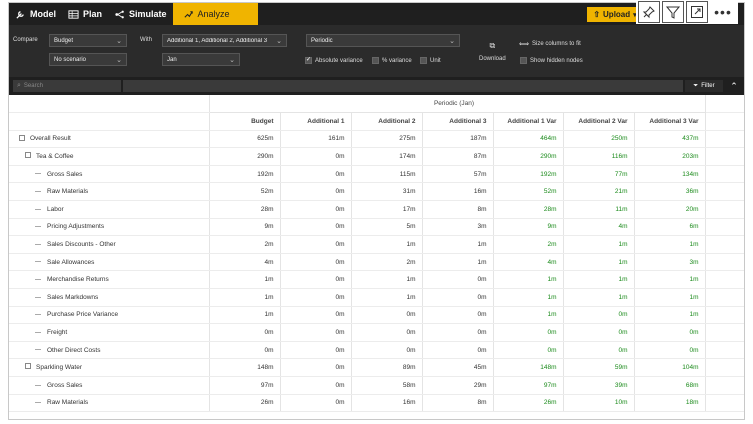 This screenshot has height=424, width=753. Describe the element at coordinates (457, 139) in the screenshot. I see `value-cell: 187m` at that location.